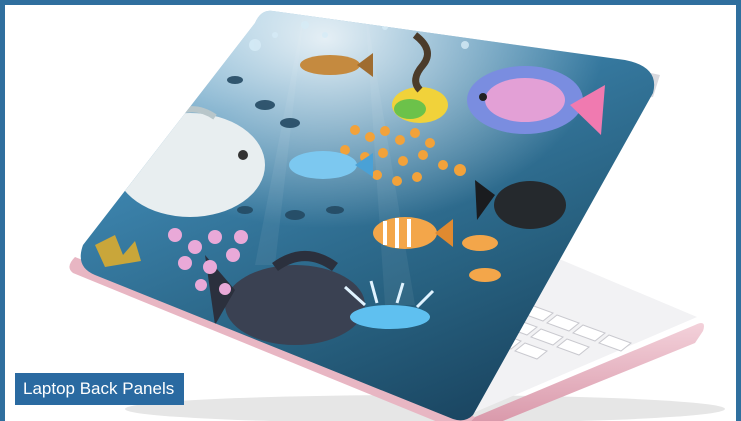  What do you see at coordinates (100, 389) in the screenshot?
I see `caption-label: Laptop Back Panels` at bounding box center [100, 389].